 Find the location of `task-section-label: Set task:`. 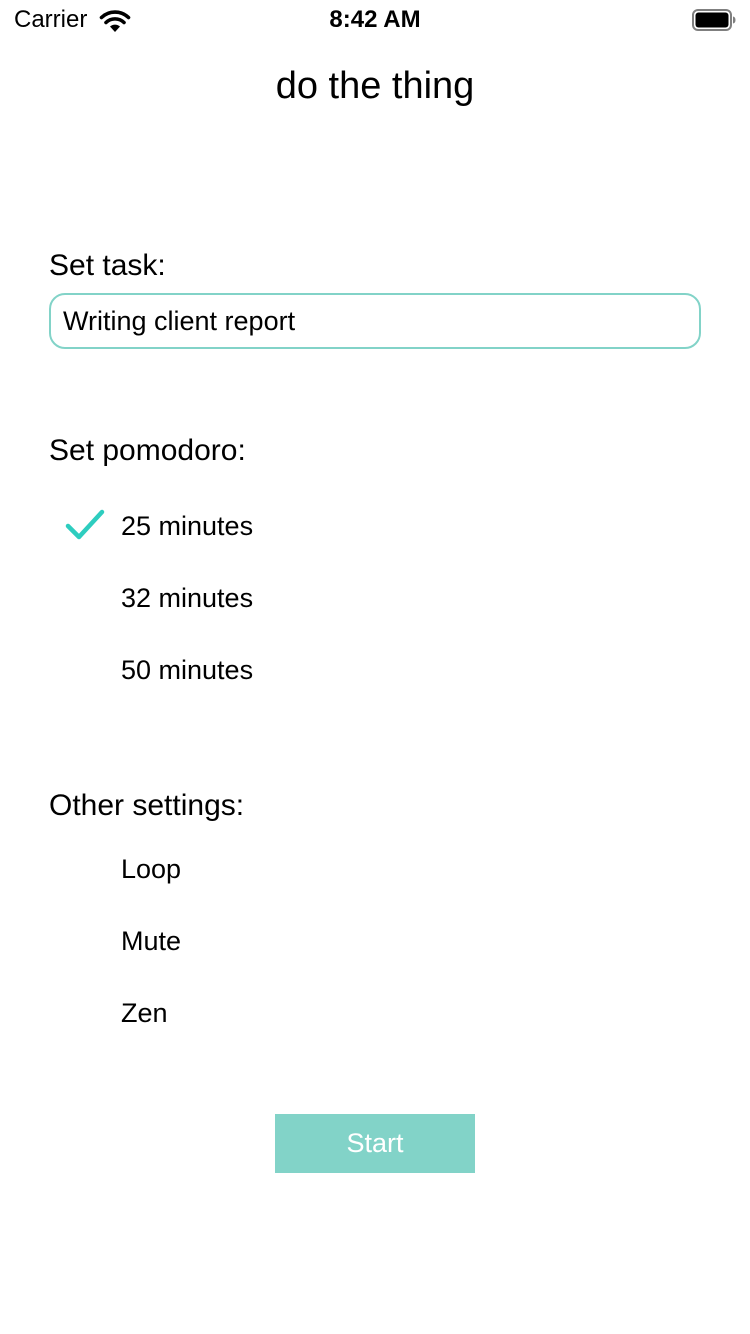

task-section-label: Set task: is located at coordinates (107, 265).